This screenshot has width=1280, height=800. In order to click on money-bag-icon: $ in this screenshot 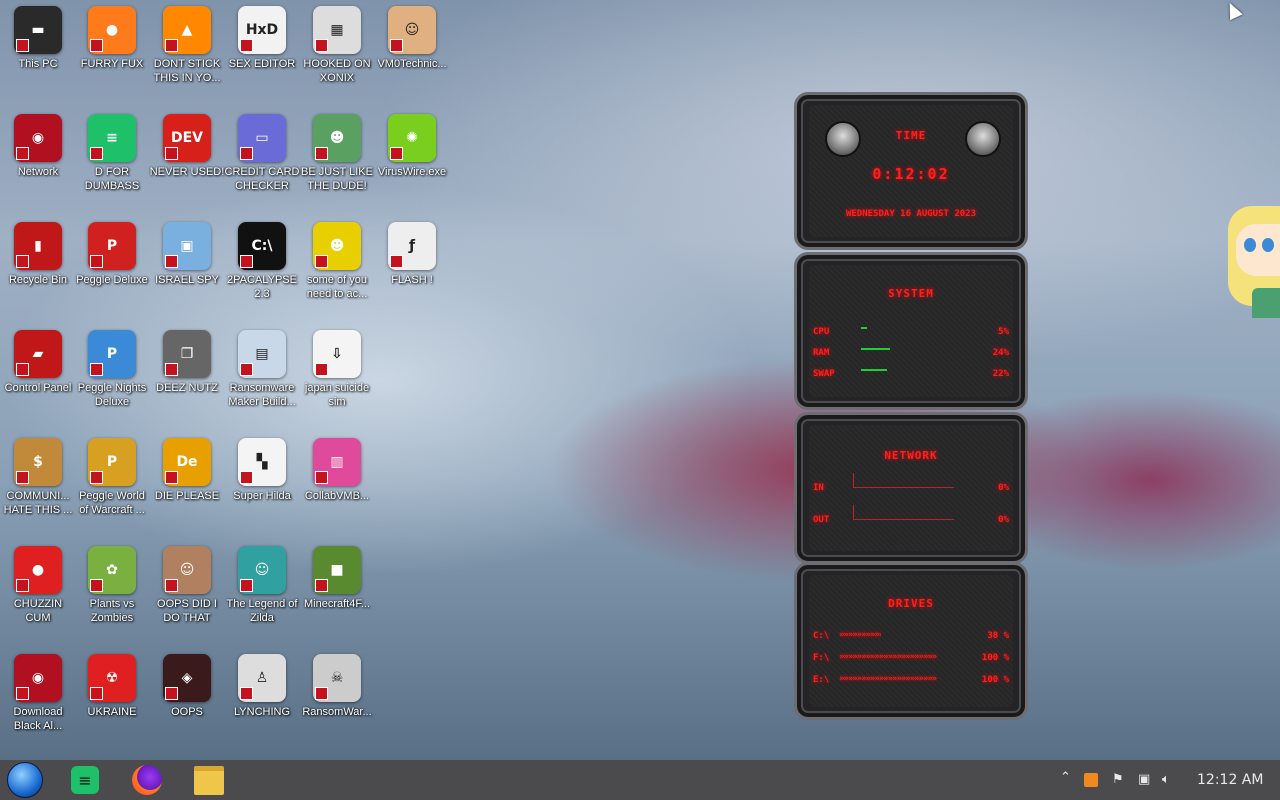, I will do `click(38, 462)`.